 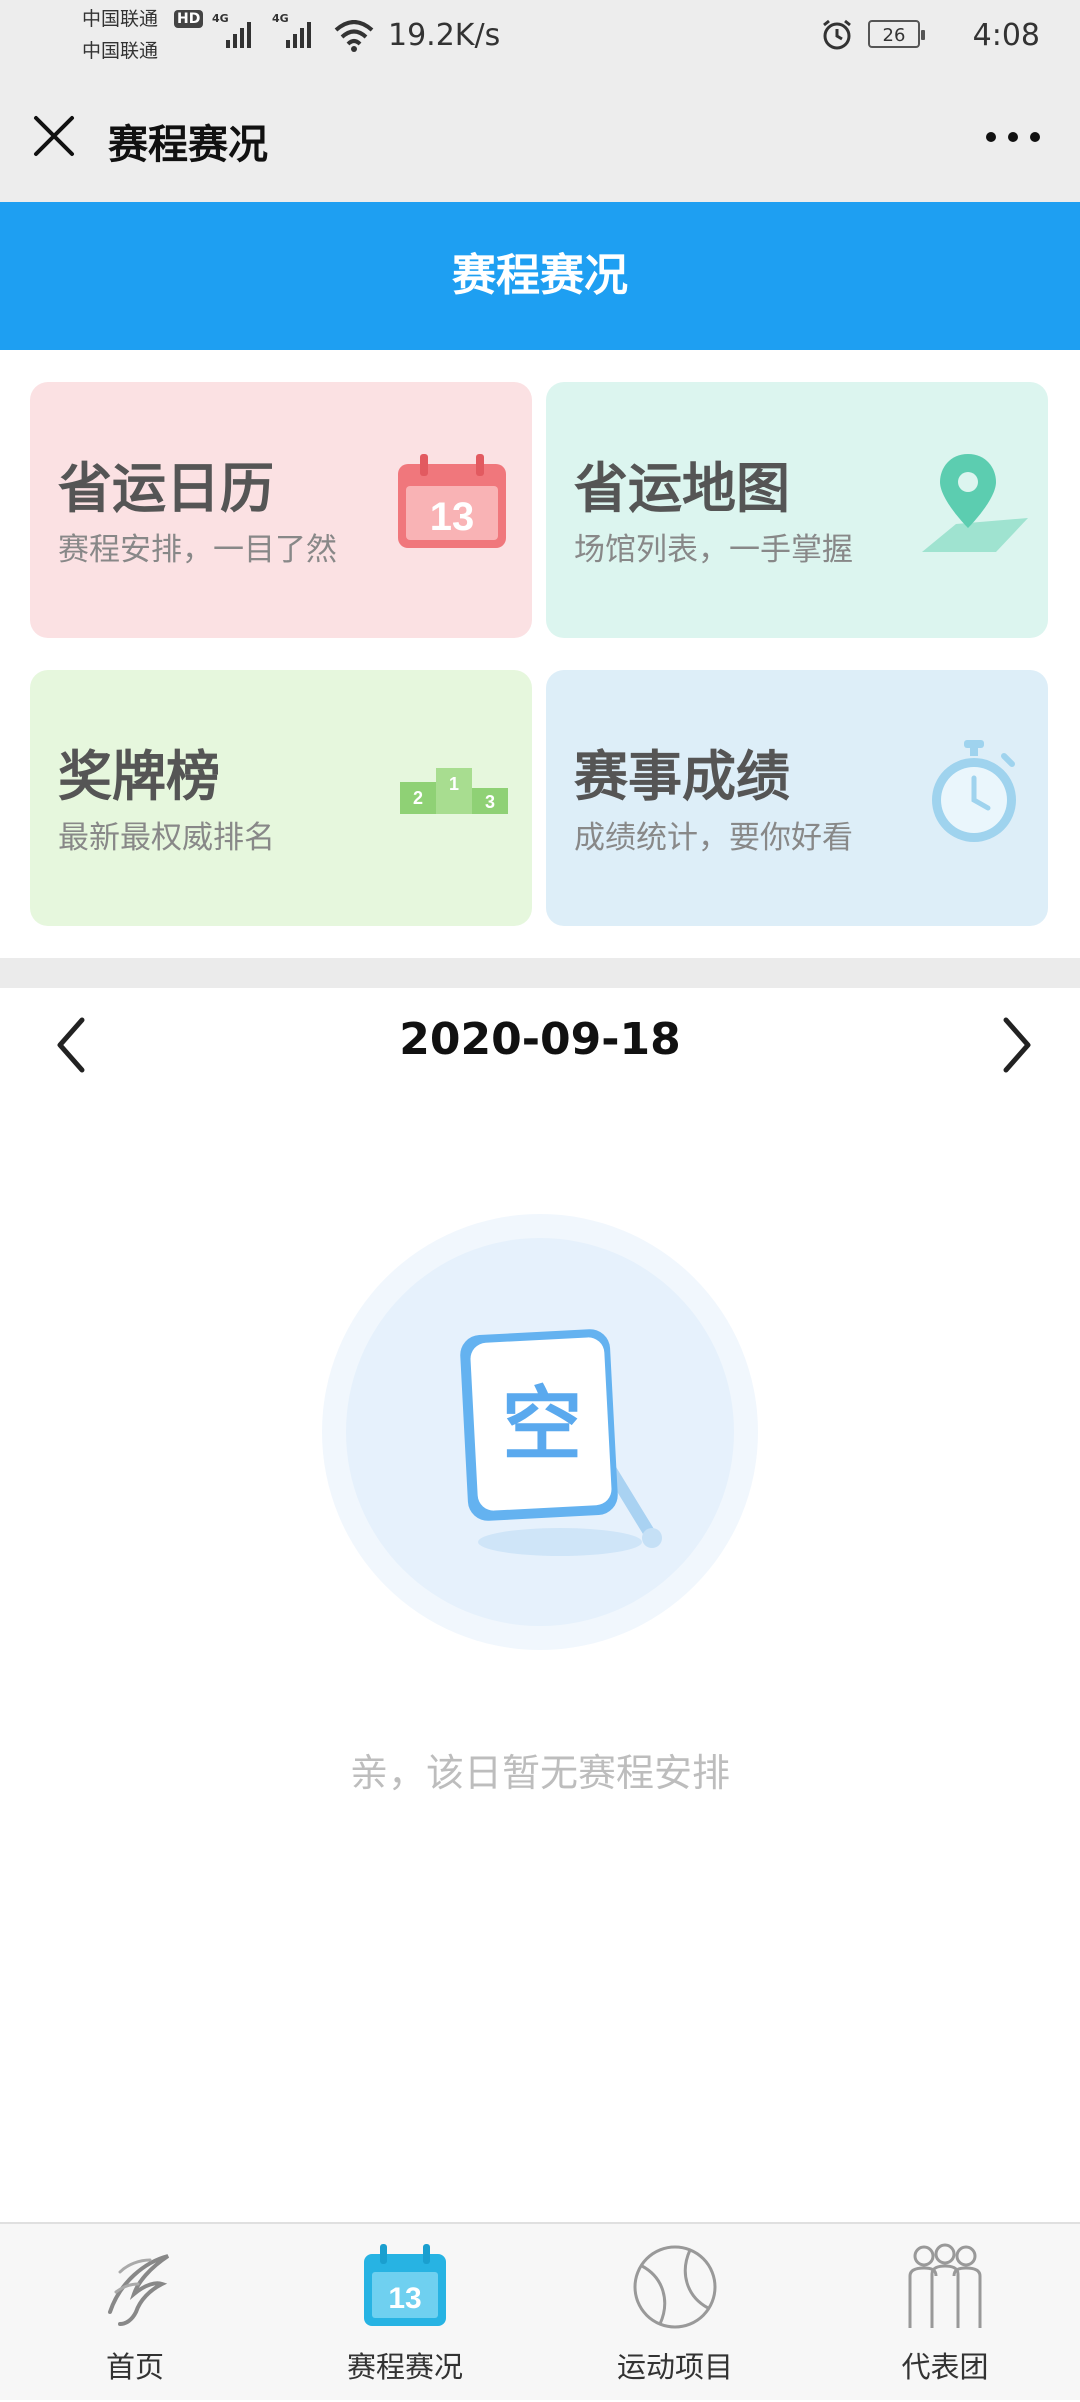 What do you see at coordinates (540, 276) in the screenshot?
I see `section-banner: 赛程赛况` at bounding box center [540, 276].